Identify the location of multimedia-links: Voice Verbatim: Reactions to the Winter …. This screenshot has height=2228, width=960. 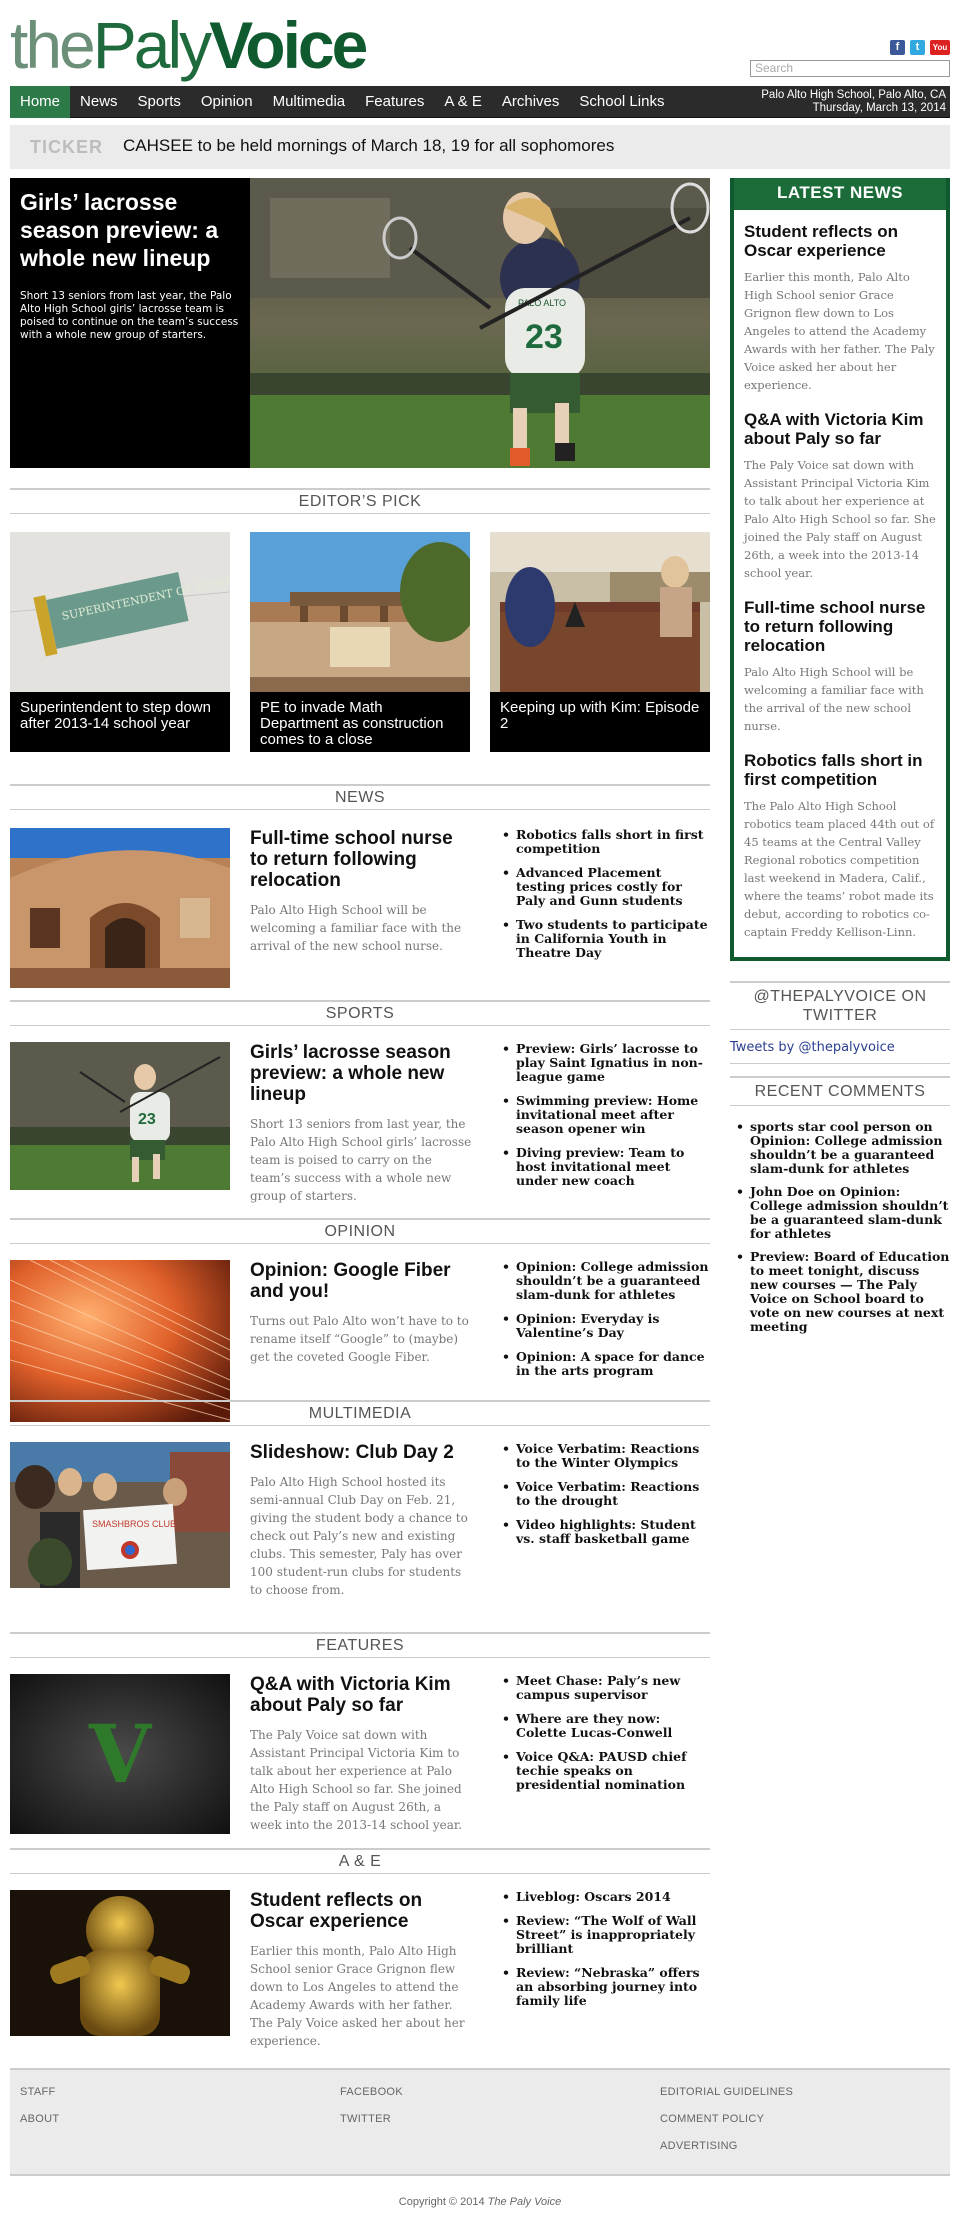
(605, 1499).